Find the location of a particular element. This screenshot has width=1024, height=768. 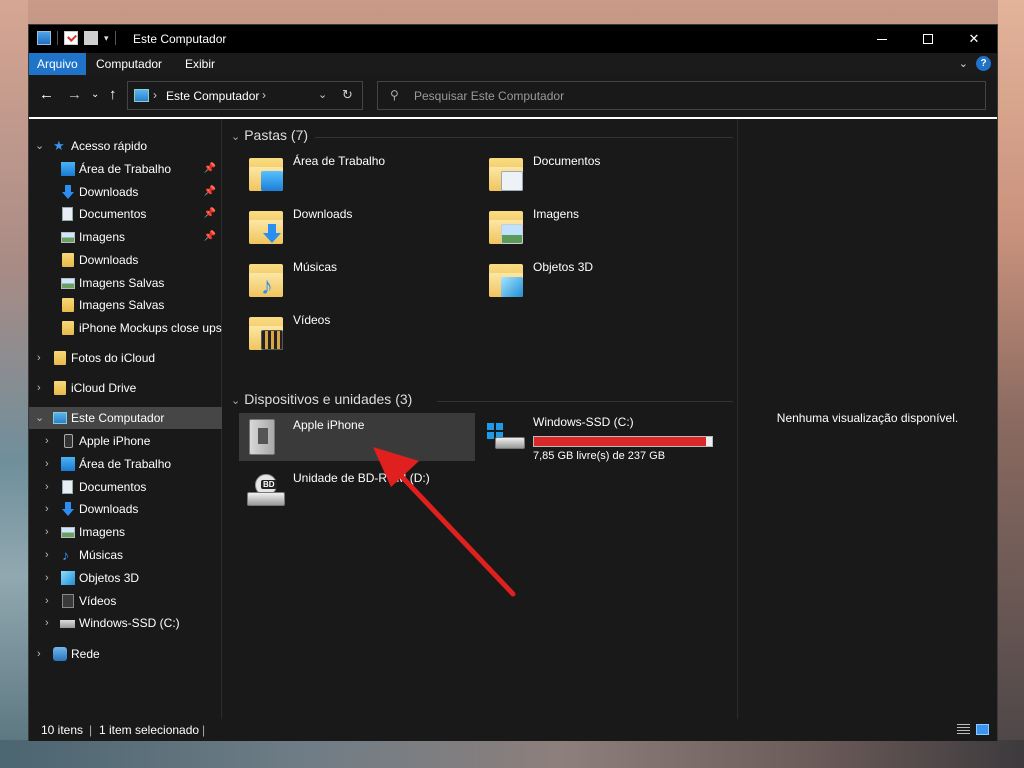

computer-icon is located at coordinates (60, 418).